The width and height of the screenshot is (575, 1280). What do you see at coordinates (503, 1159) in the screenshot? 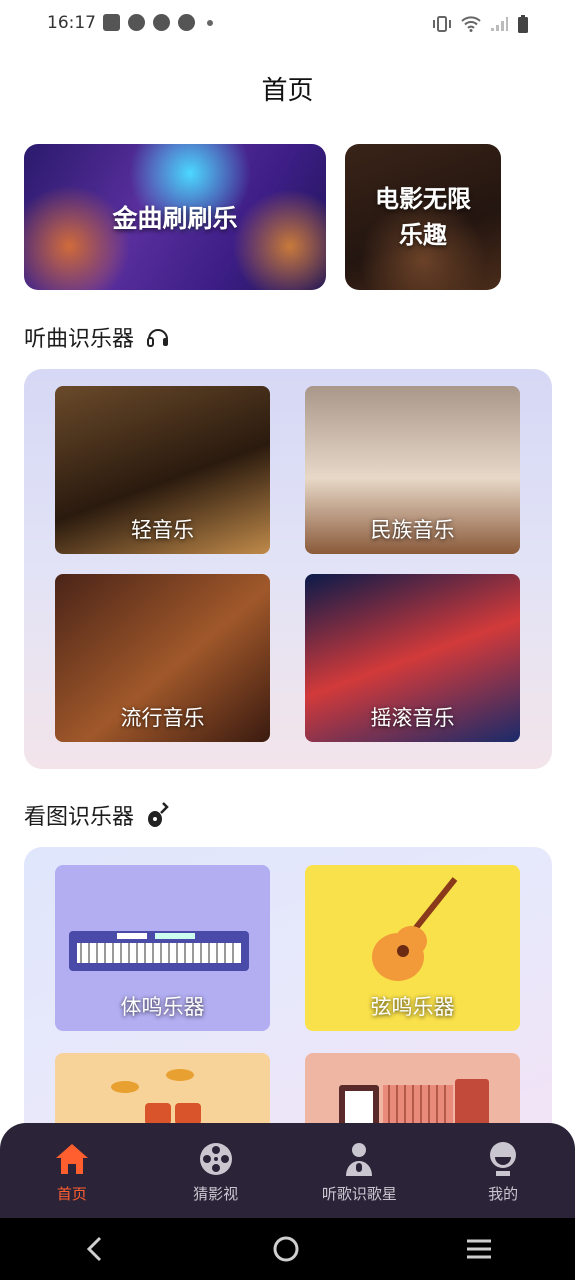
I see `profile-icon` at bounding box center [503, 1159].